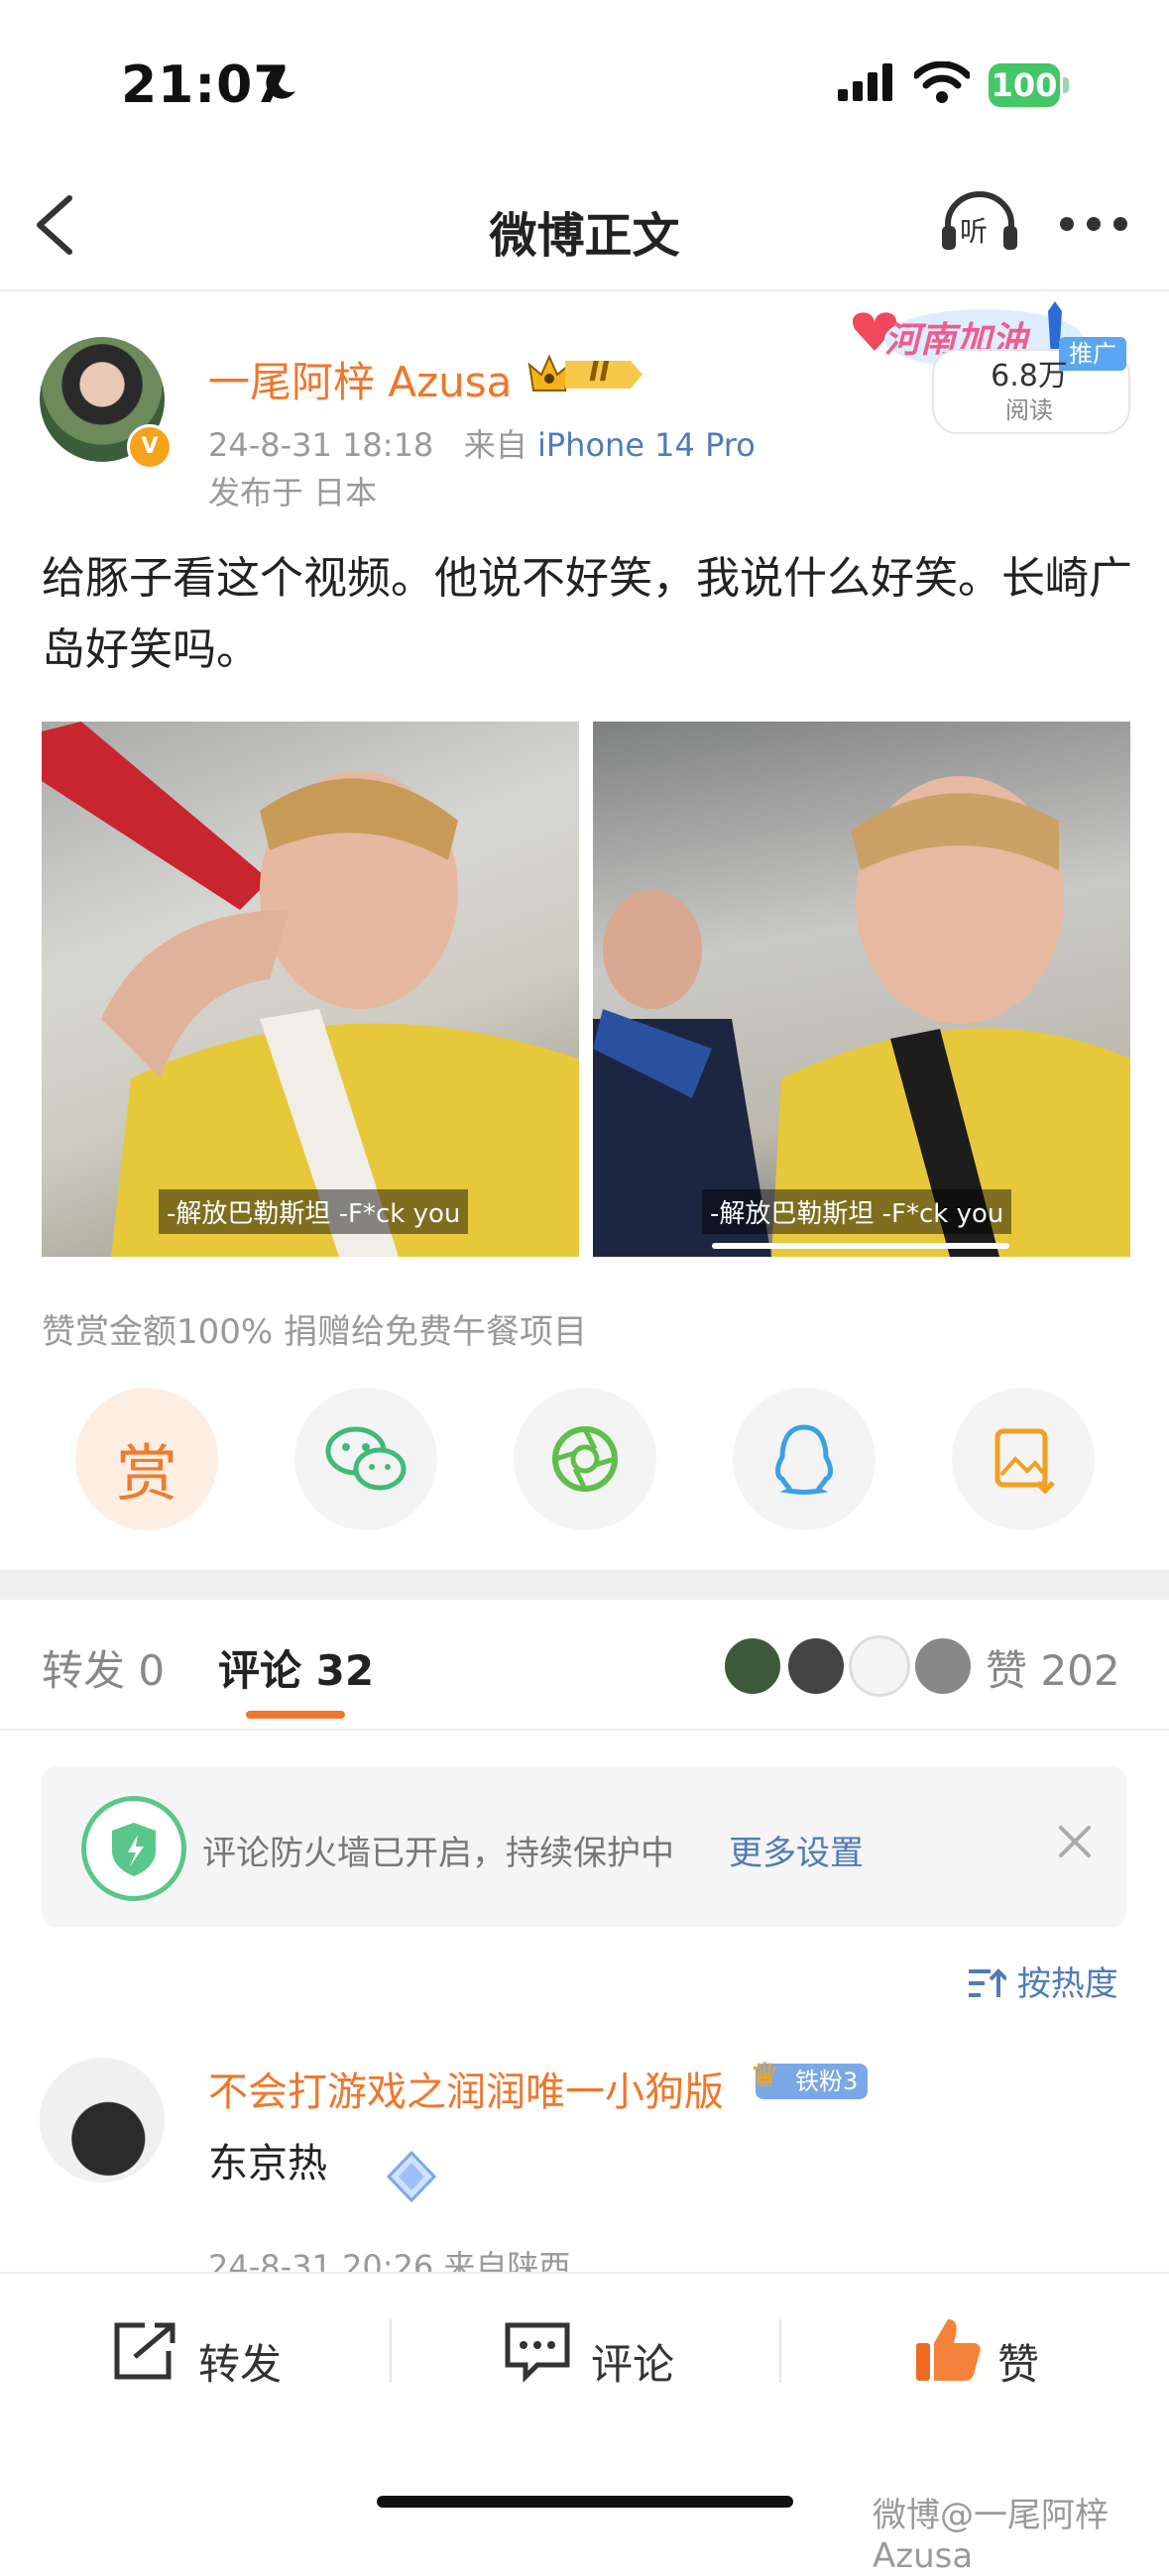 Image resolution: width=1169 pixels, height=2576 pixels. I want to click on tab-likes: 赞 202, so click(1053, 1667).